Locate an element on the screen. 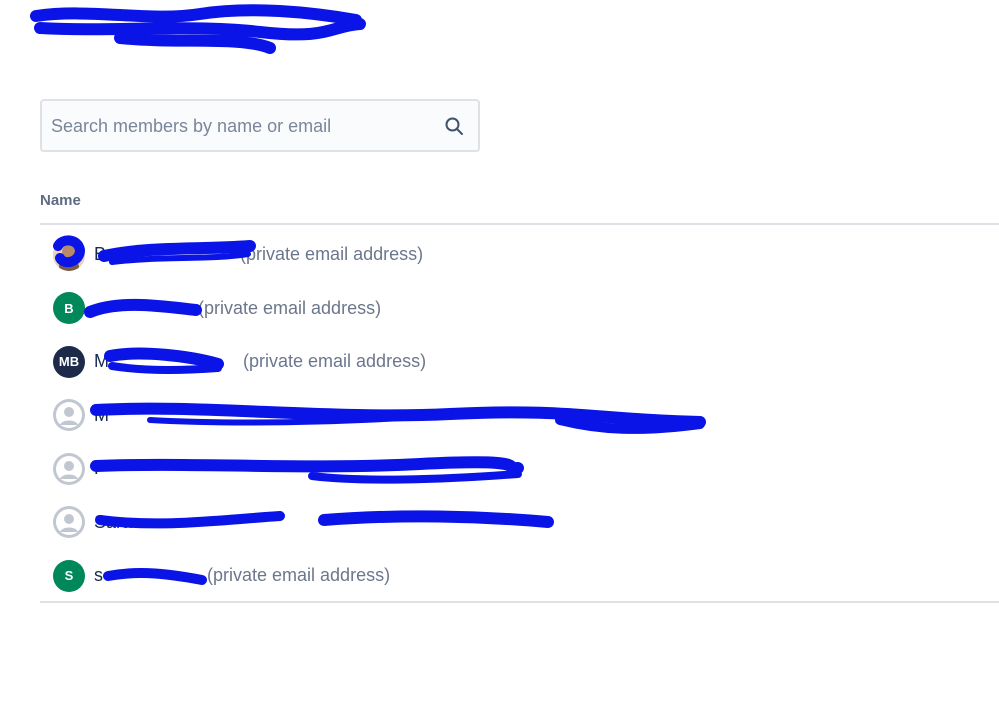 This screenshot has height=723, width=999. search-input is located at coordinates (236, 126).